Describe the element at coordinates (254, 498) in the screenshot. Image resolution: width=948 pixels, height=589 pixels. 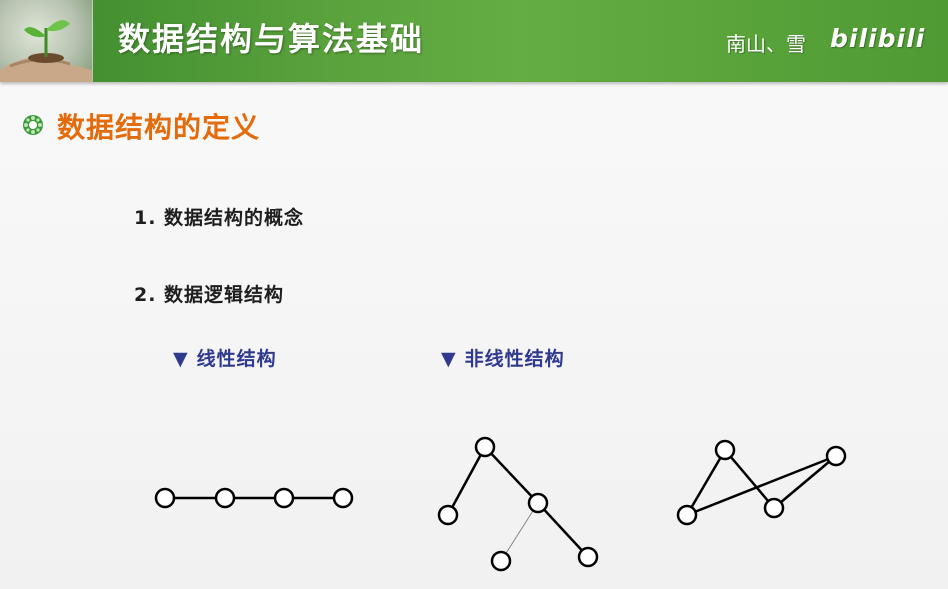
I see `linear-list-diagram` at that location.